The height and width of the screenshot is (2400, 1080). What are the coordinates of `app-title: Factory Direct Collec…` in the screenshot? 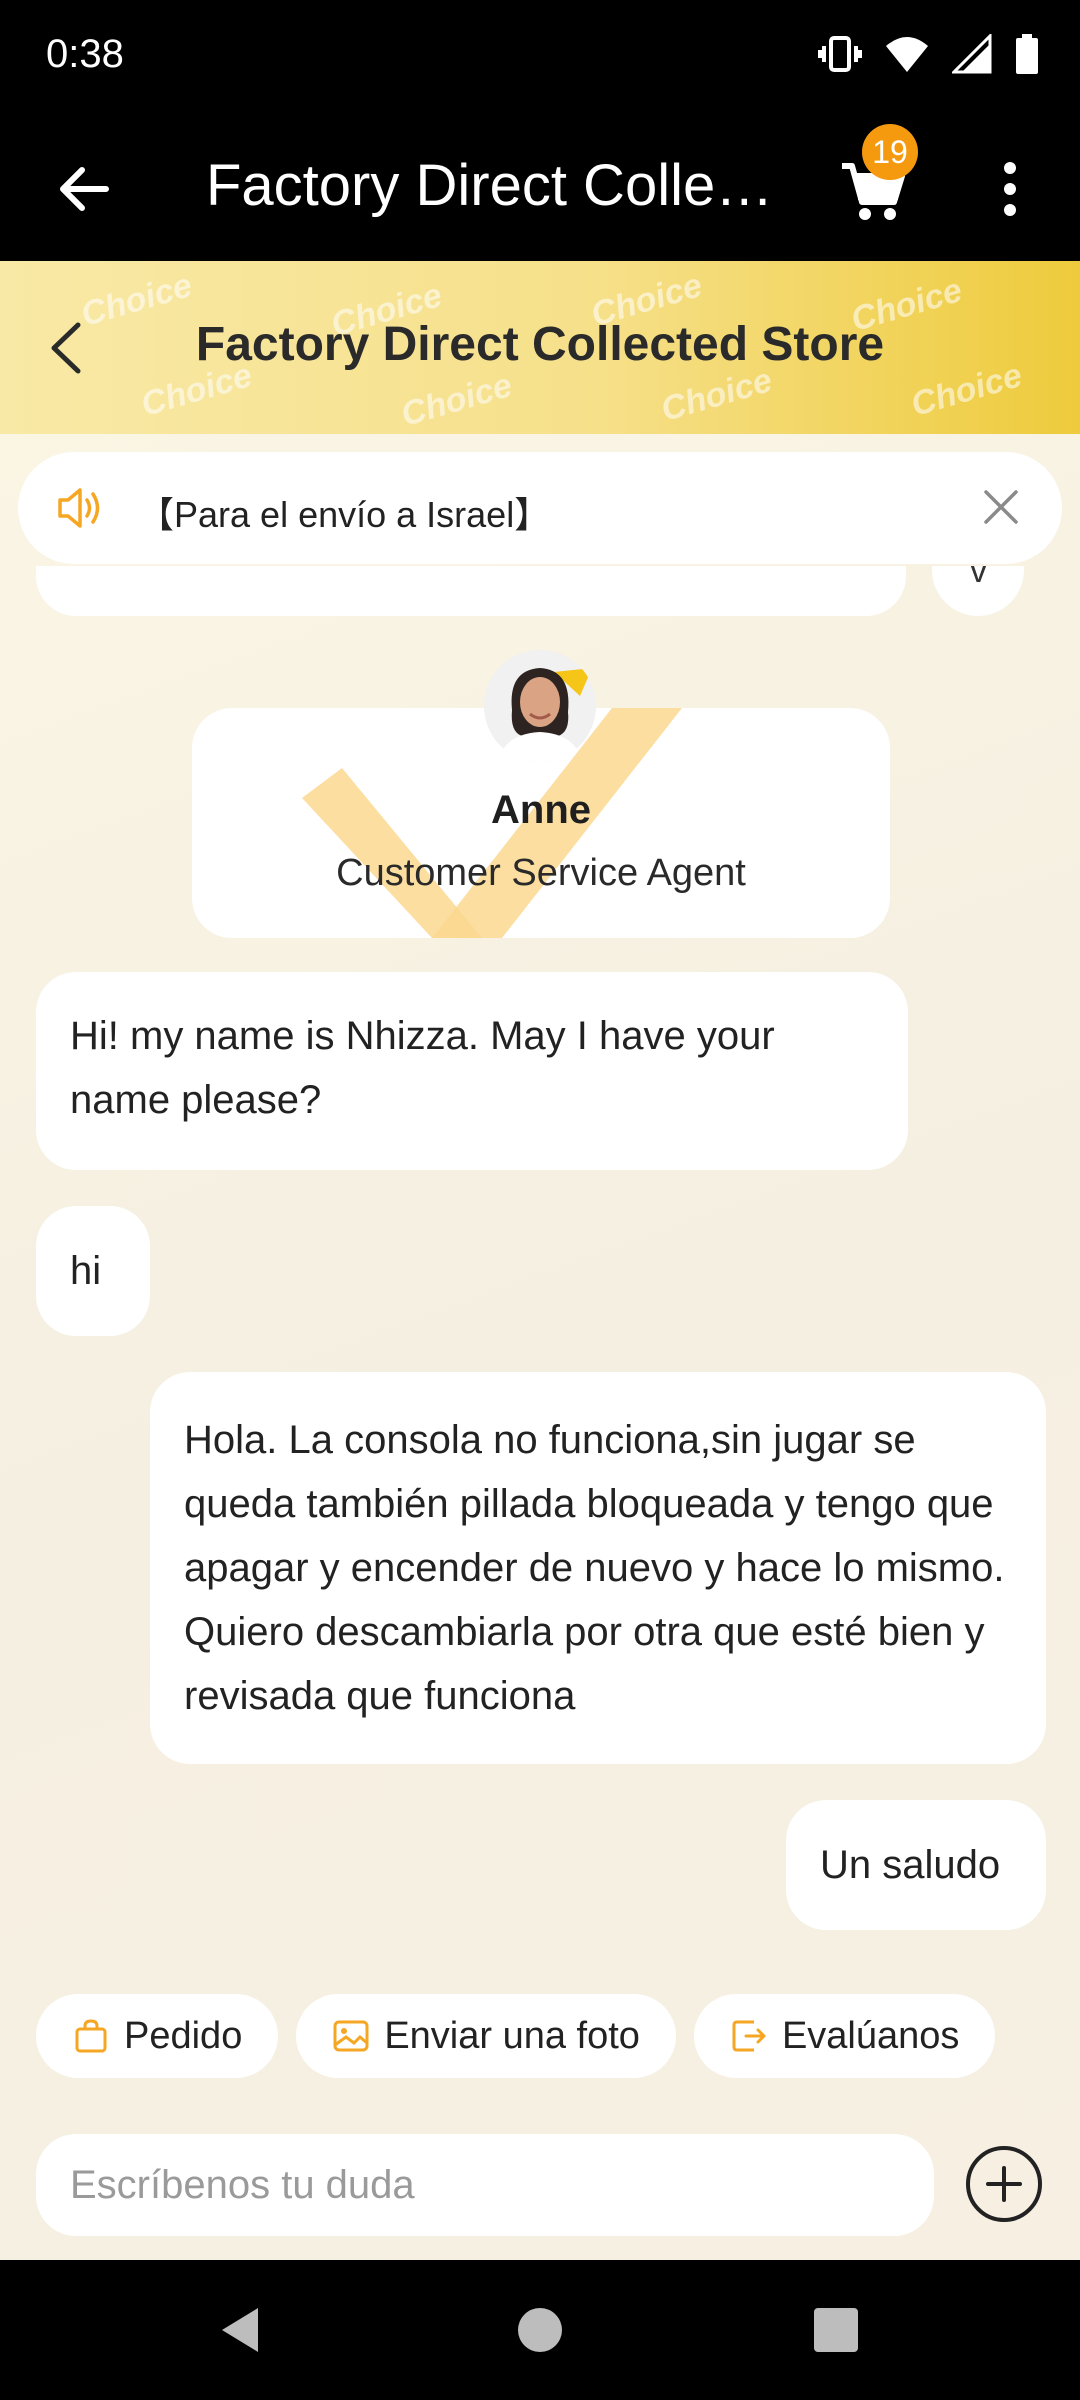 It's located at (496, 185).